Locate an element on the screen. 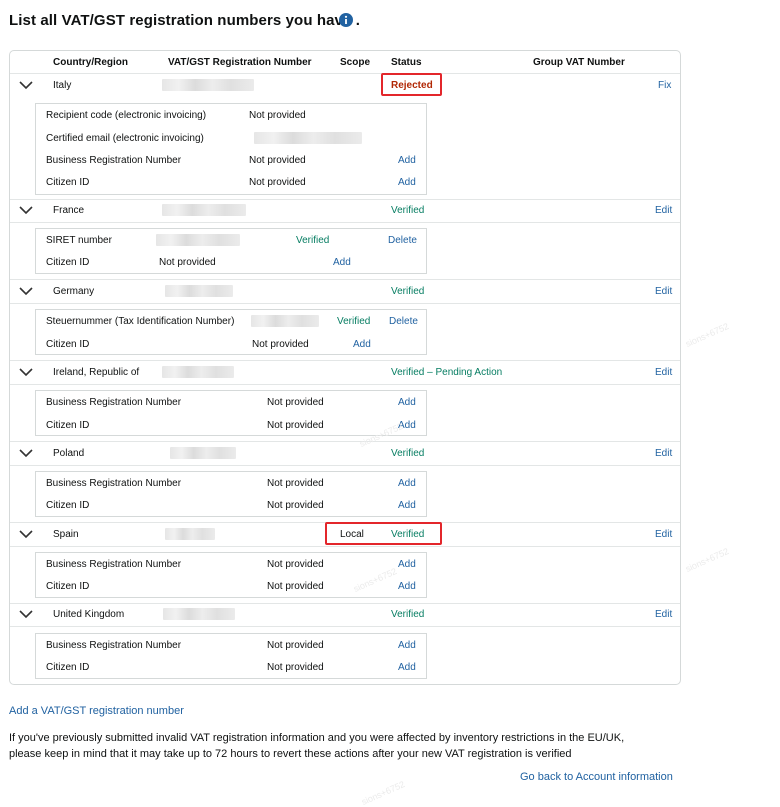 This screenshot has width=780, height=807. detail-label: Certified email (electronic invoicing) is located at coordinates (125, 138).